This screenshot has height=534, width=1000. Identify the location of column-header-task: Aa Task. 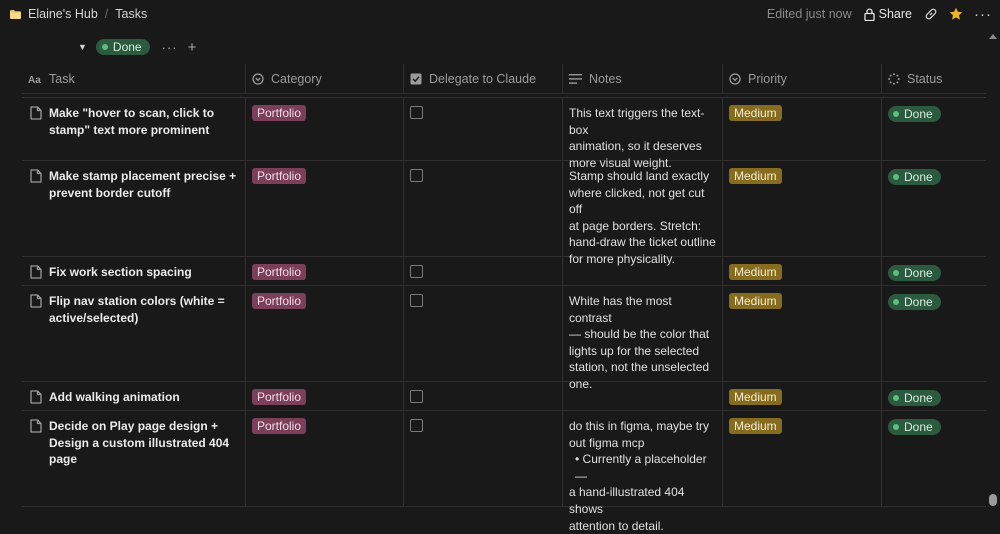
(134, 78).